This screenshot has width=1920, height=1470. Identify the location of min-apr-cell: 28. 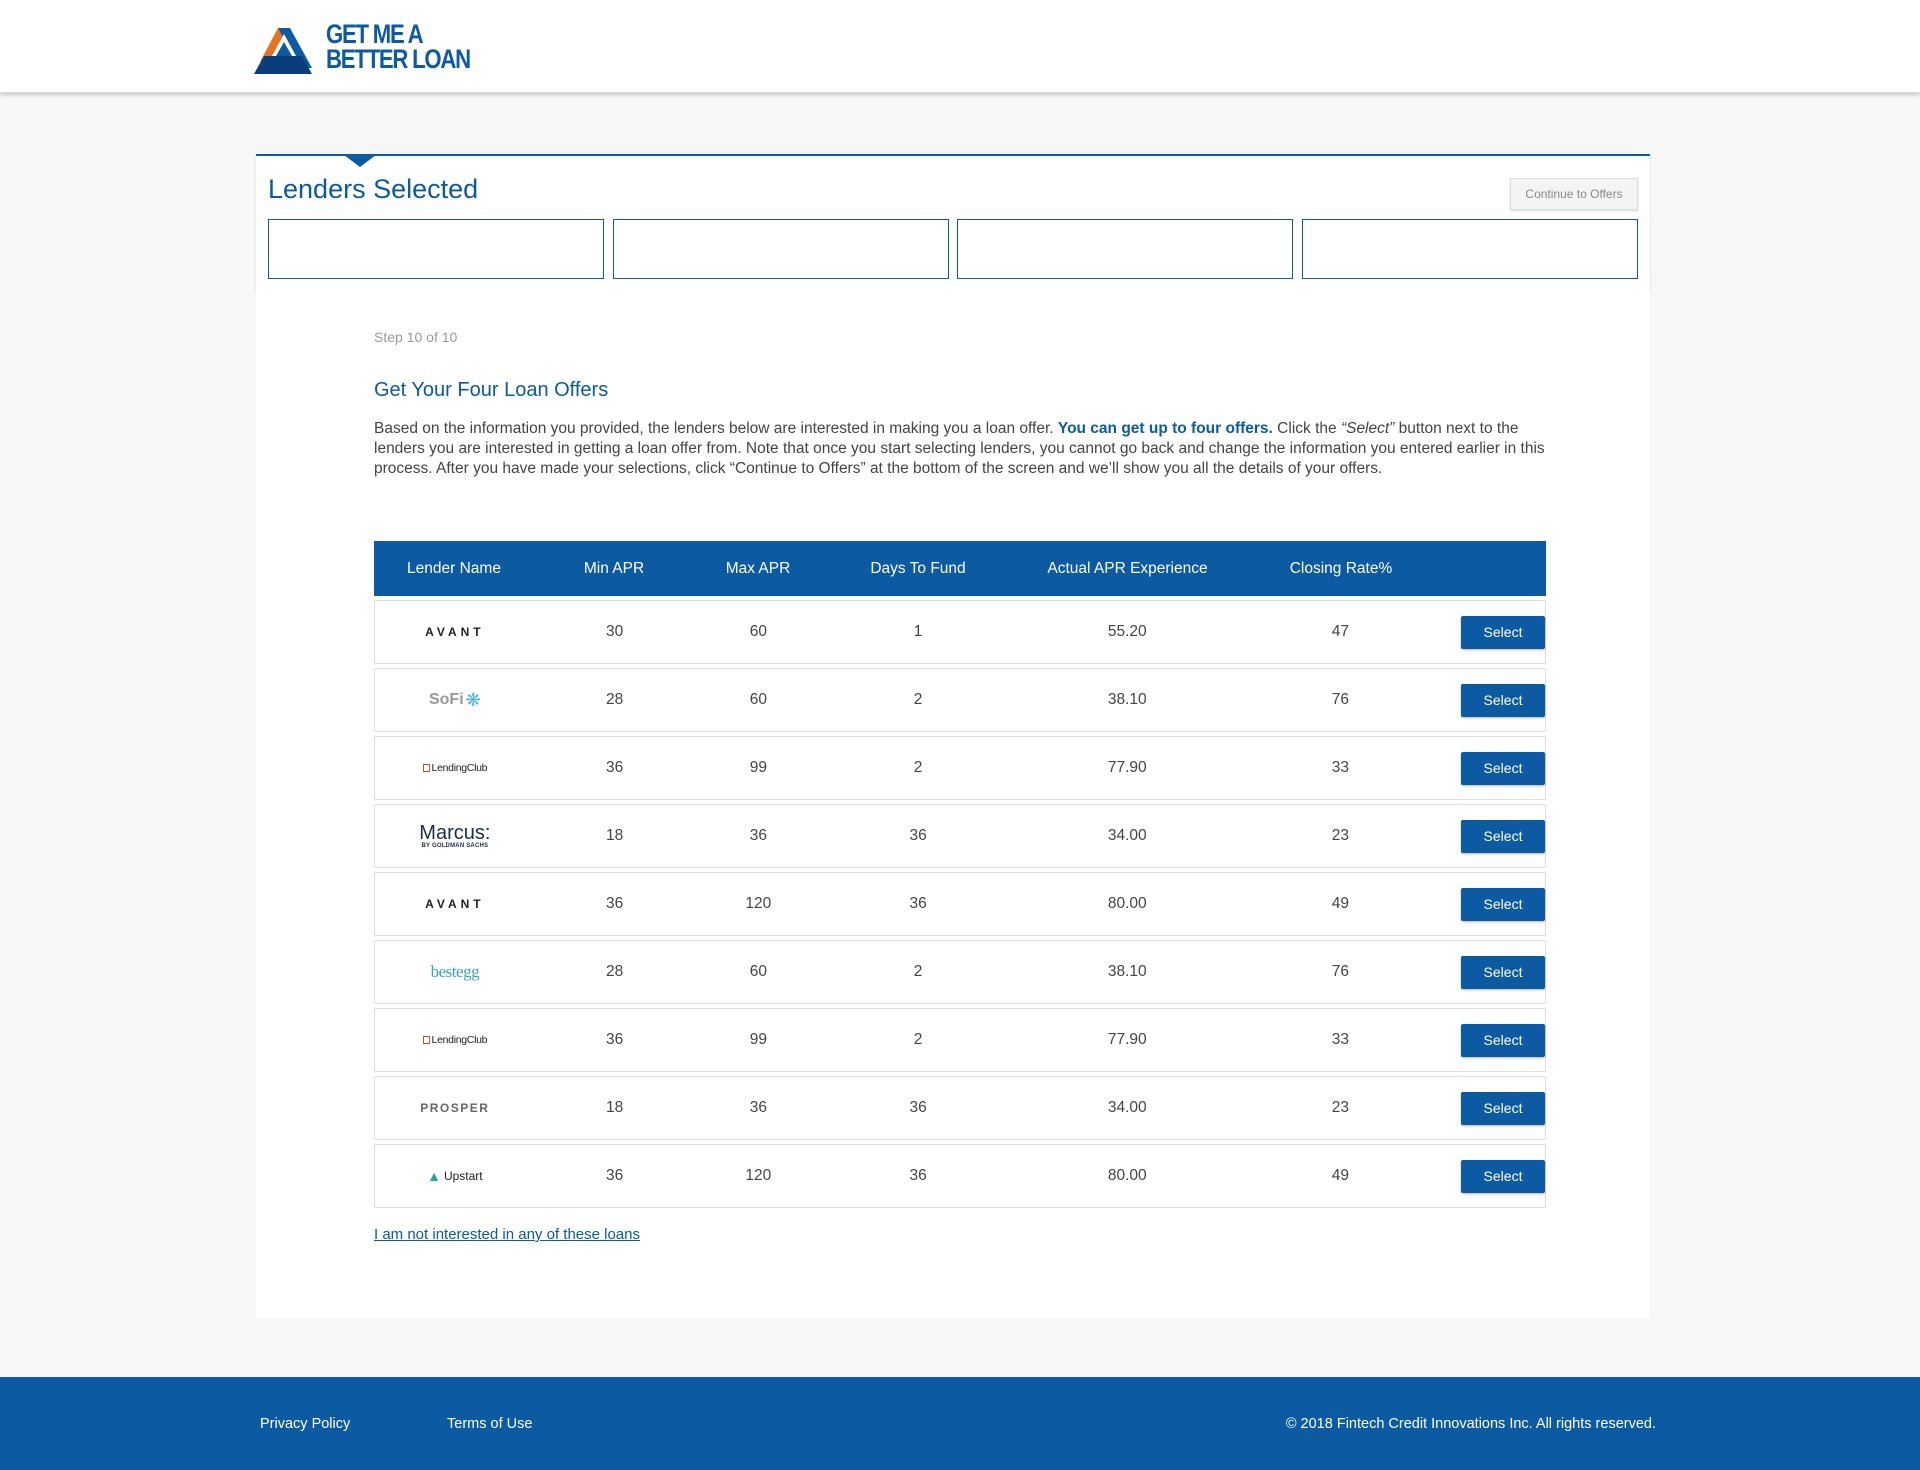
(614, 699).